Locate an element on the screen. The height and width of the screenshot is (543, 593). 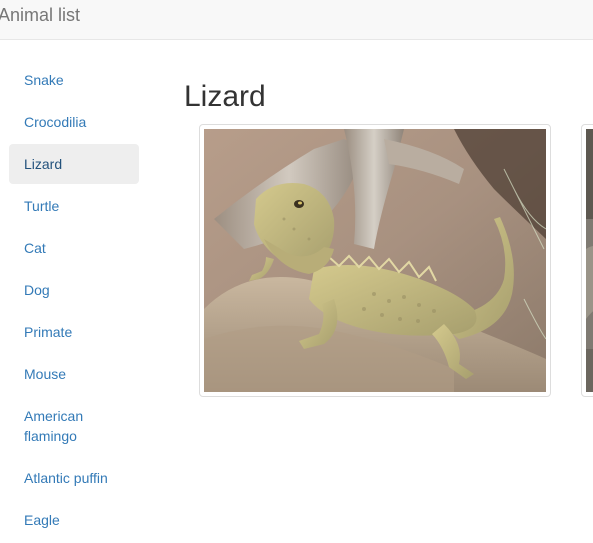
sidebar-item-eagle: Eagle is located at coordinates (74, 520).